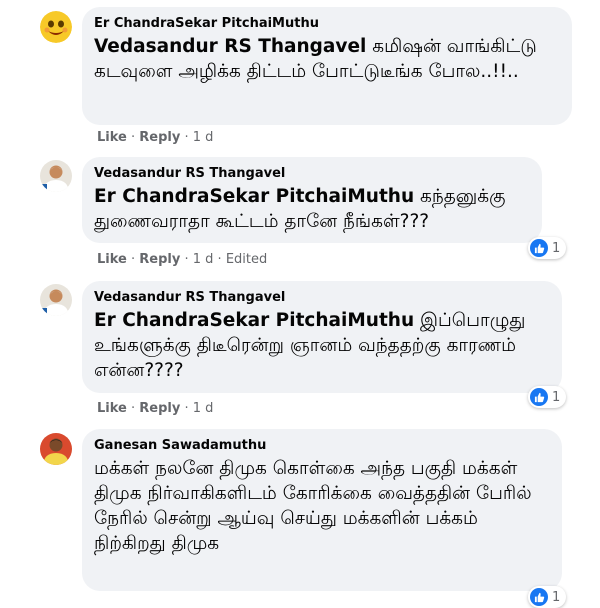 The height and width of the screenshot is (608, 600). Describe the element at coordinates (182, 259) in the screenshot. I see `comment-actions: Like · Reply · 1 d · Edited` at that location.